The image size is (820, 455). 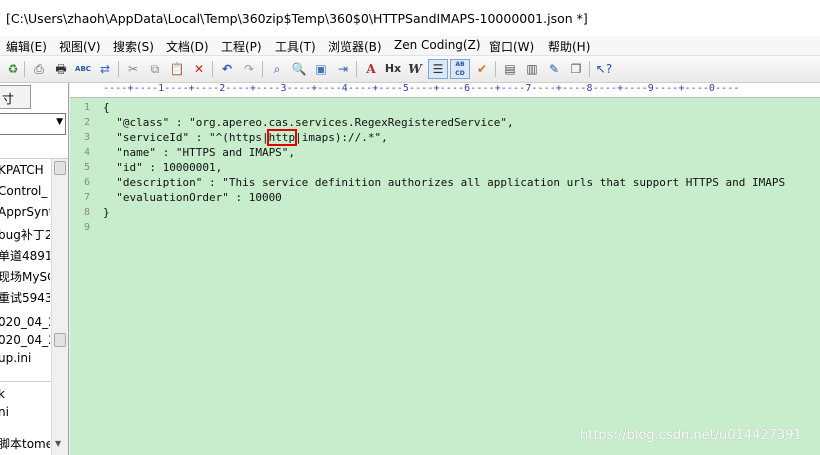 I want to click on window-view-icon: ❐, so click(x=576, y=69).